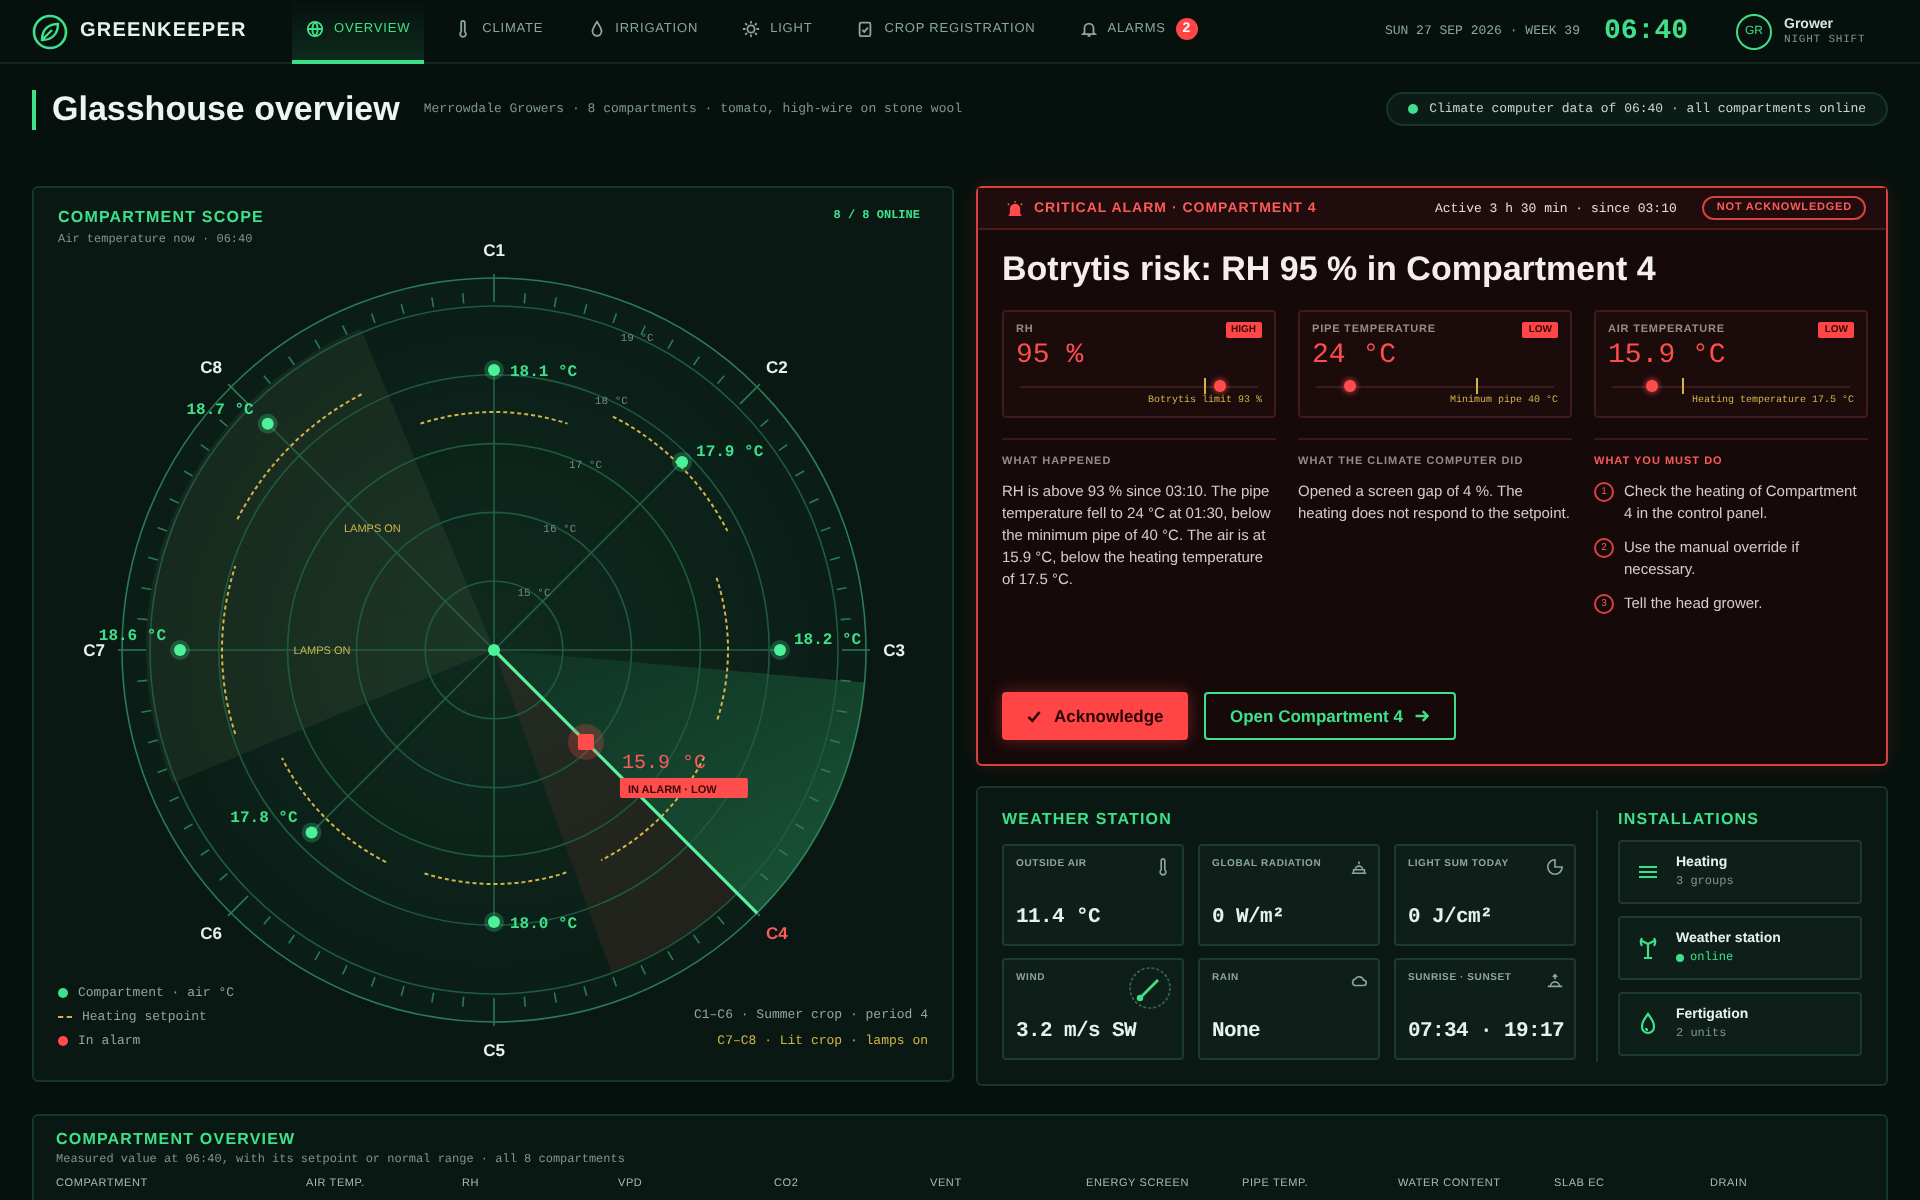 The image size is (1920, 1200). Describe the element at coordinates (1555, 867) in the screenshot. I see `pie-icon` at that location.